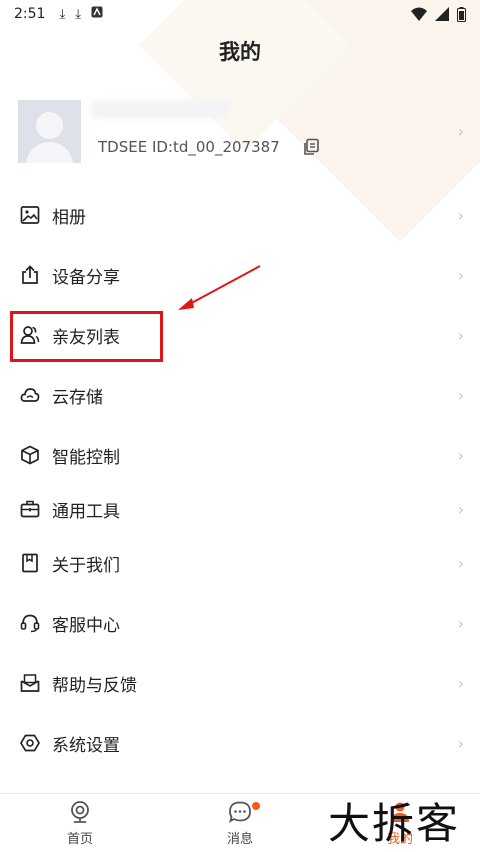 The width and height of the screenshot is (480, 852). What do you see at coordinates (30, 455) in the screenshot?
I see `cube-icon` at bounding box center [30, 455].